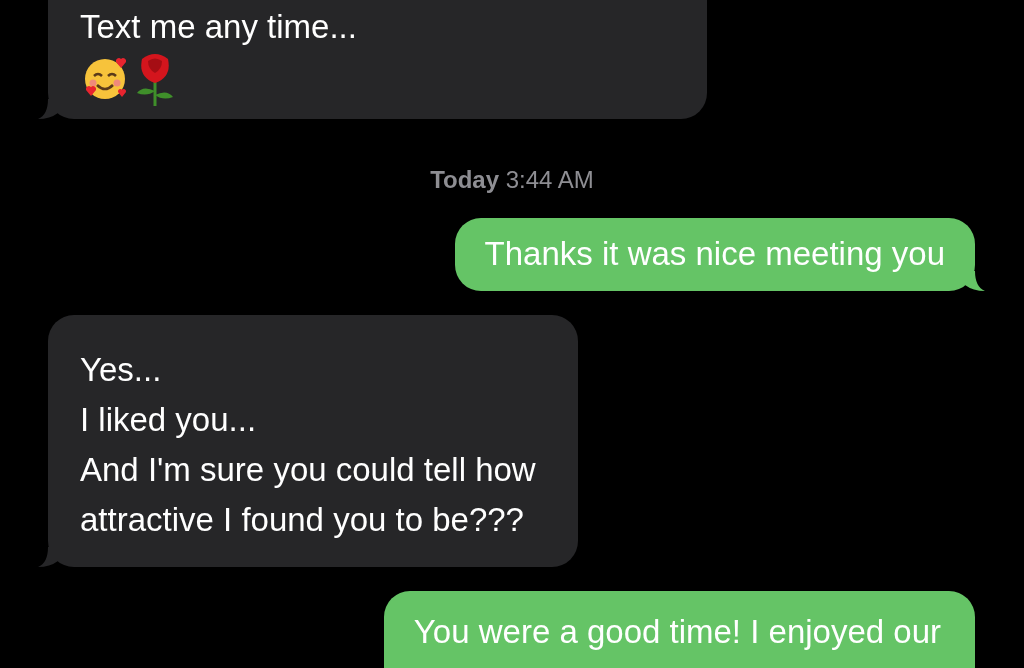 The height and width of the screenshot is (668, 1024). Describe the element at coordinates (677, 632) in the screenshot. I see `message-text: You were a good time! I enjoyed our` at that location.